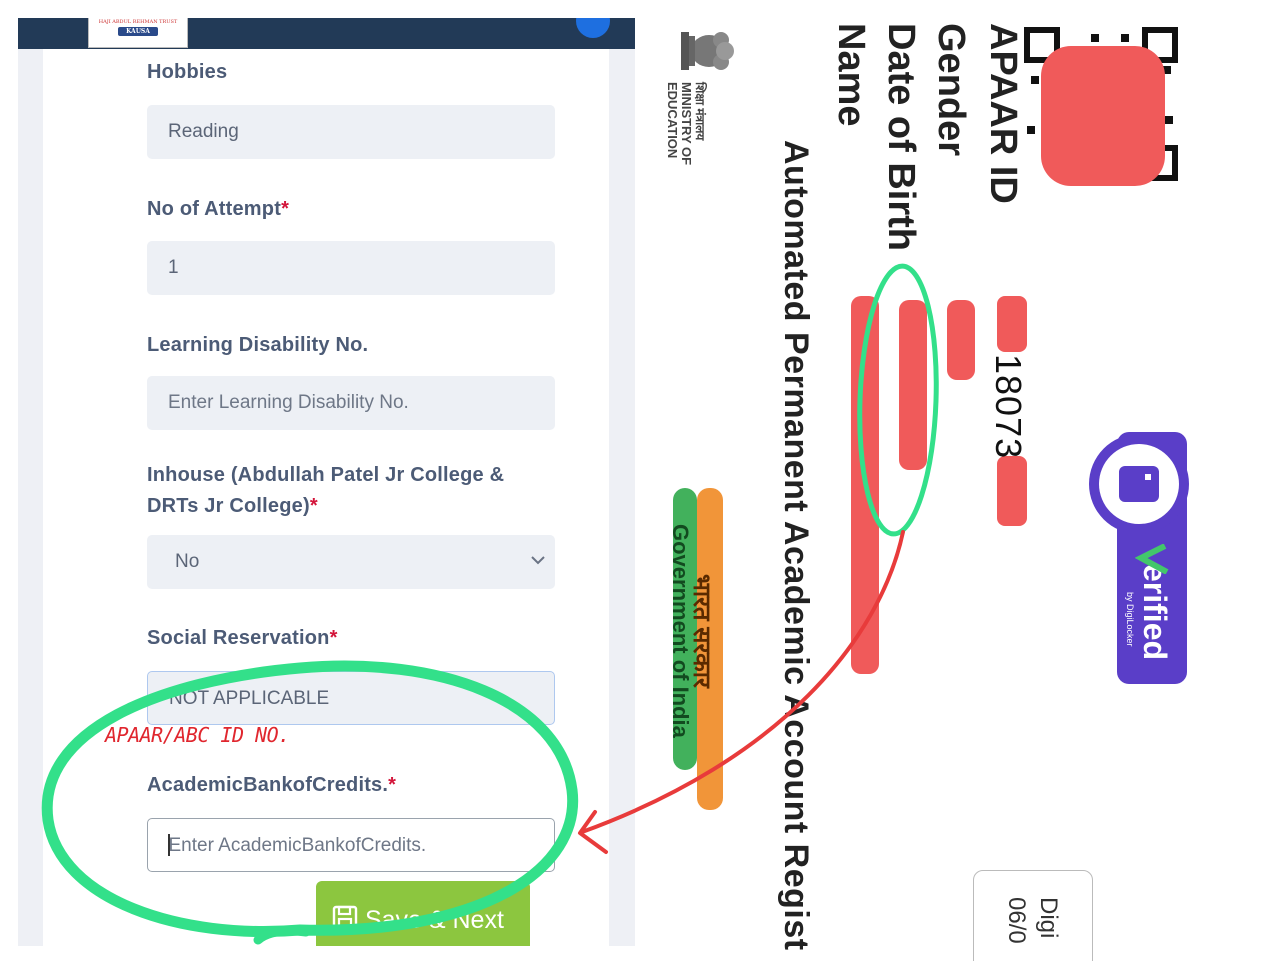 The height and width of the screenshot is (961, 1280). What do you see at coordinates (898, 400) in the screenshot?
I see `highlight-ellipse-apaar-id` at bounding box center [898, 400].